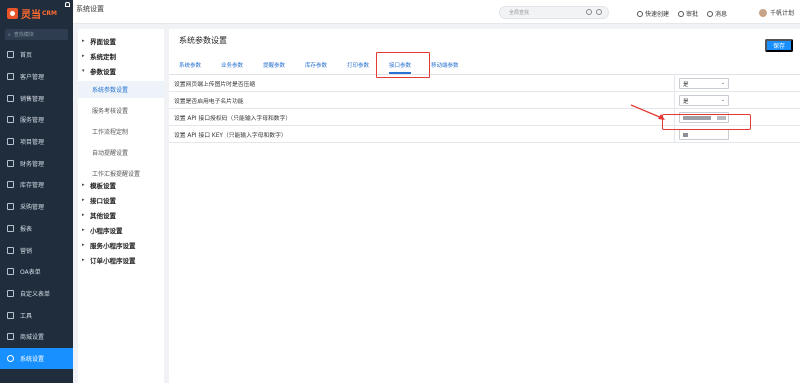 The width and height of the screenshot is (800, 383). I want to click on tree-item-auto-reminder: 自动提醒设置, so click(121, 152).